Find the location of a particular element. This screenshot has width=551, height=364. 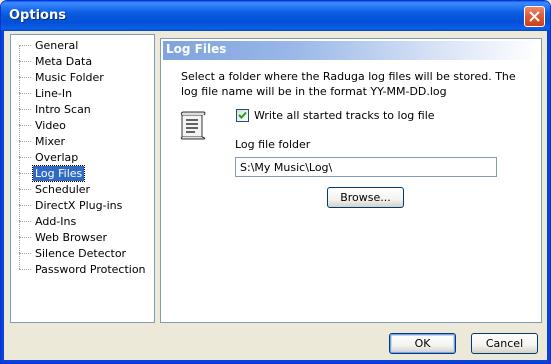

checkmark-icon is located at coordinates (242, 115).